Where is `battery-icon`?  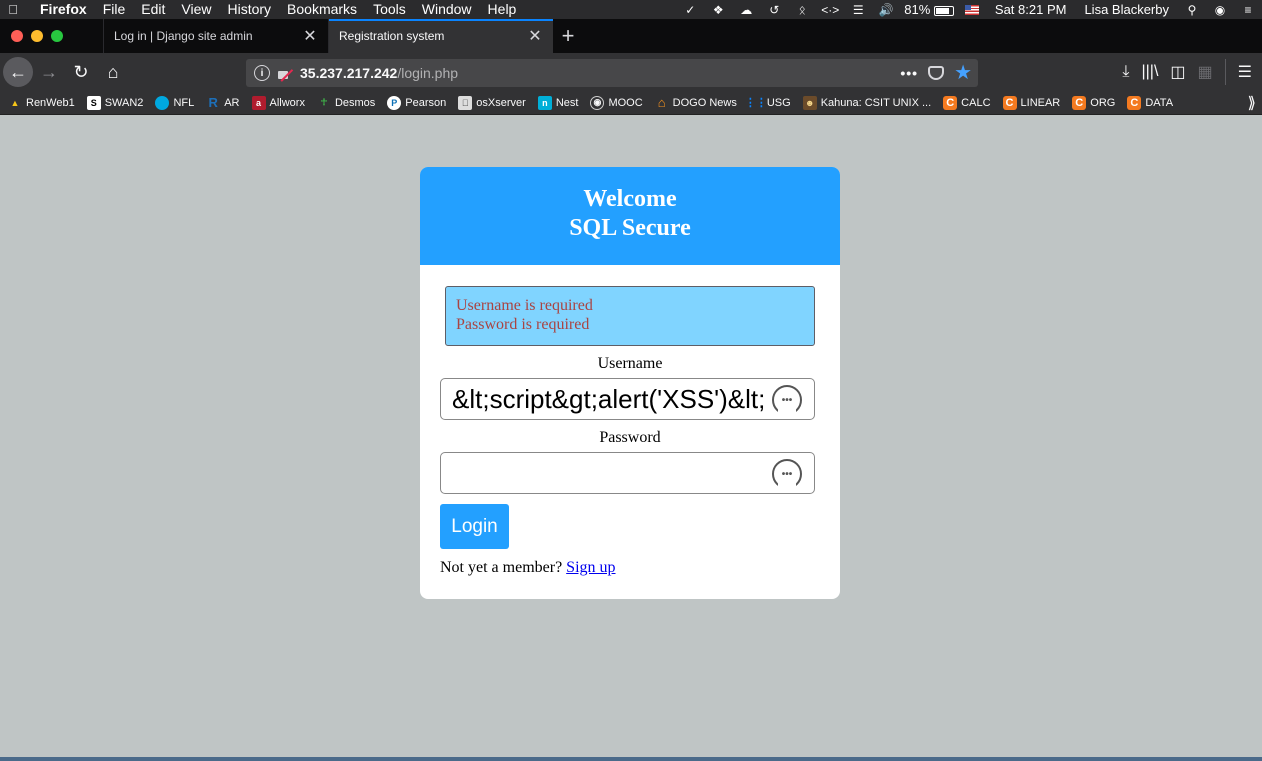
battery-icon is located at coordinates (943, 10).